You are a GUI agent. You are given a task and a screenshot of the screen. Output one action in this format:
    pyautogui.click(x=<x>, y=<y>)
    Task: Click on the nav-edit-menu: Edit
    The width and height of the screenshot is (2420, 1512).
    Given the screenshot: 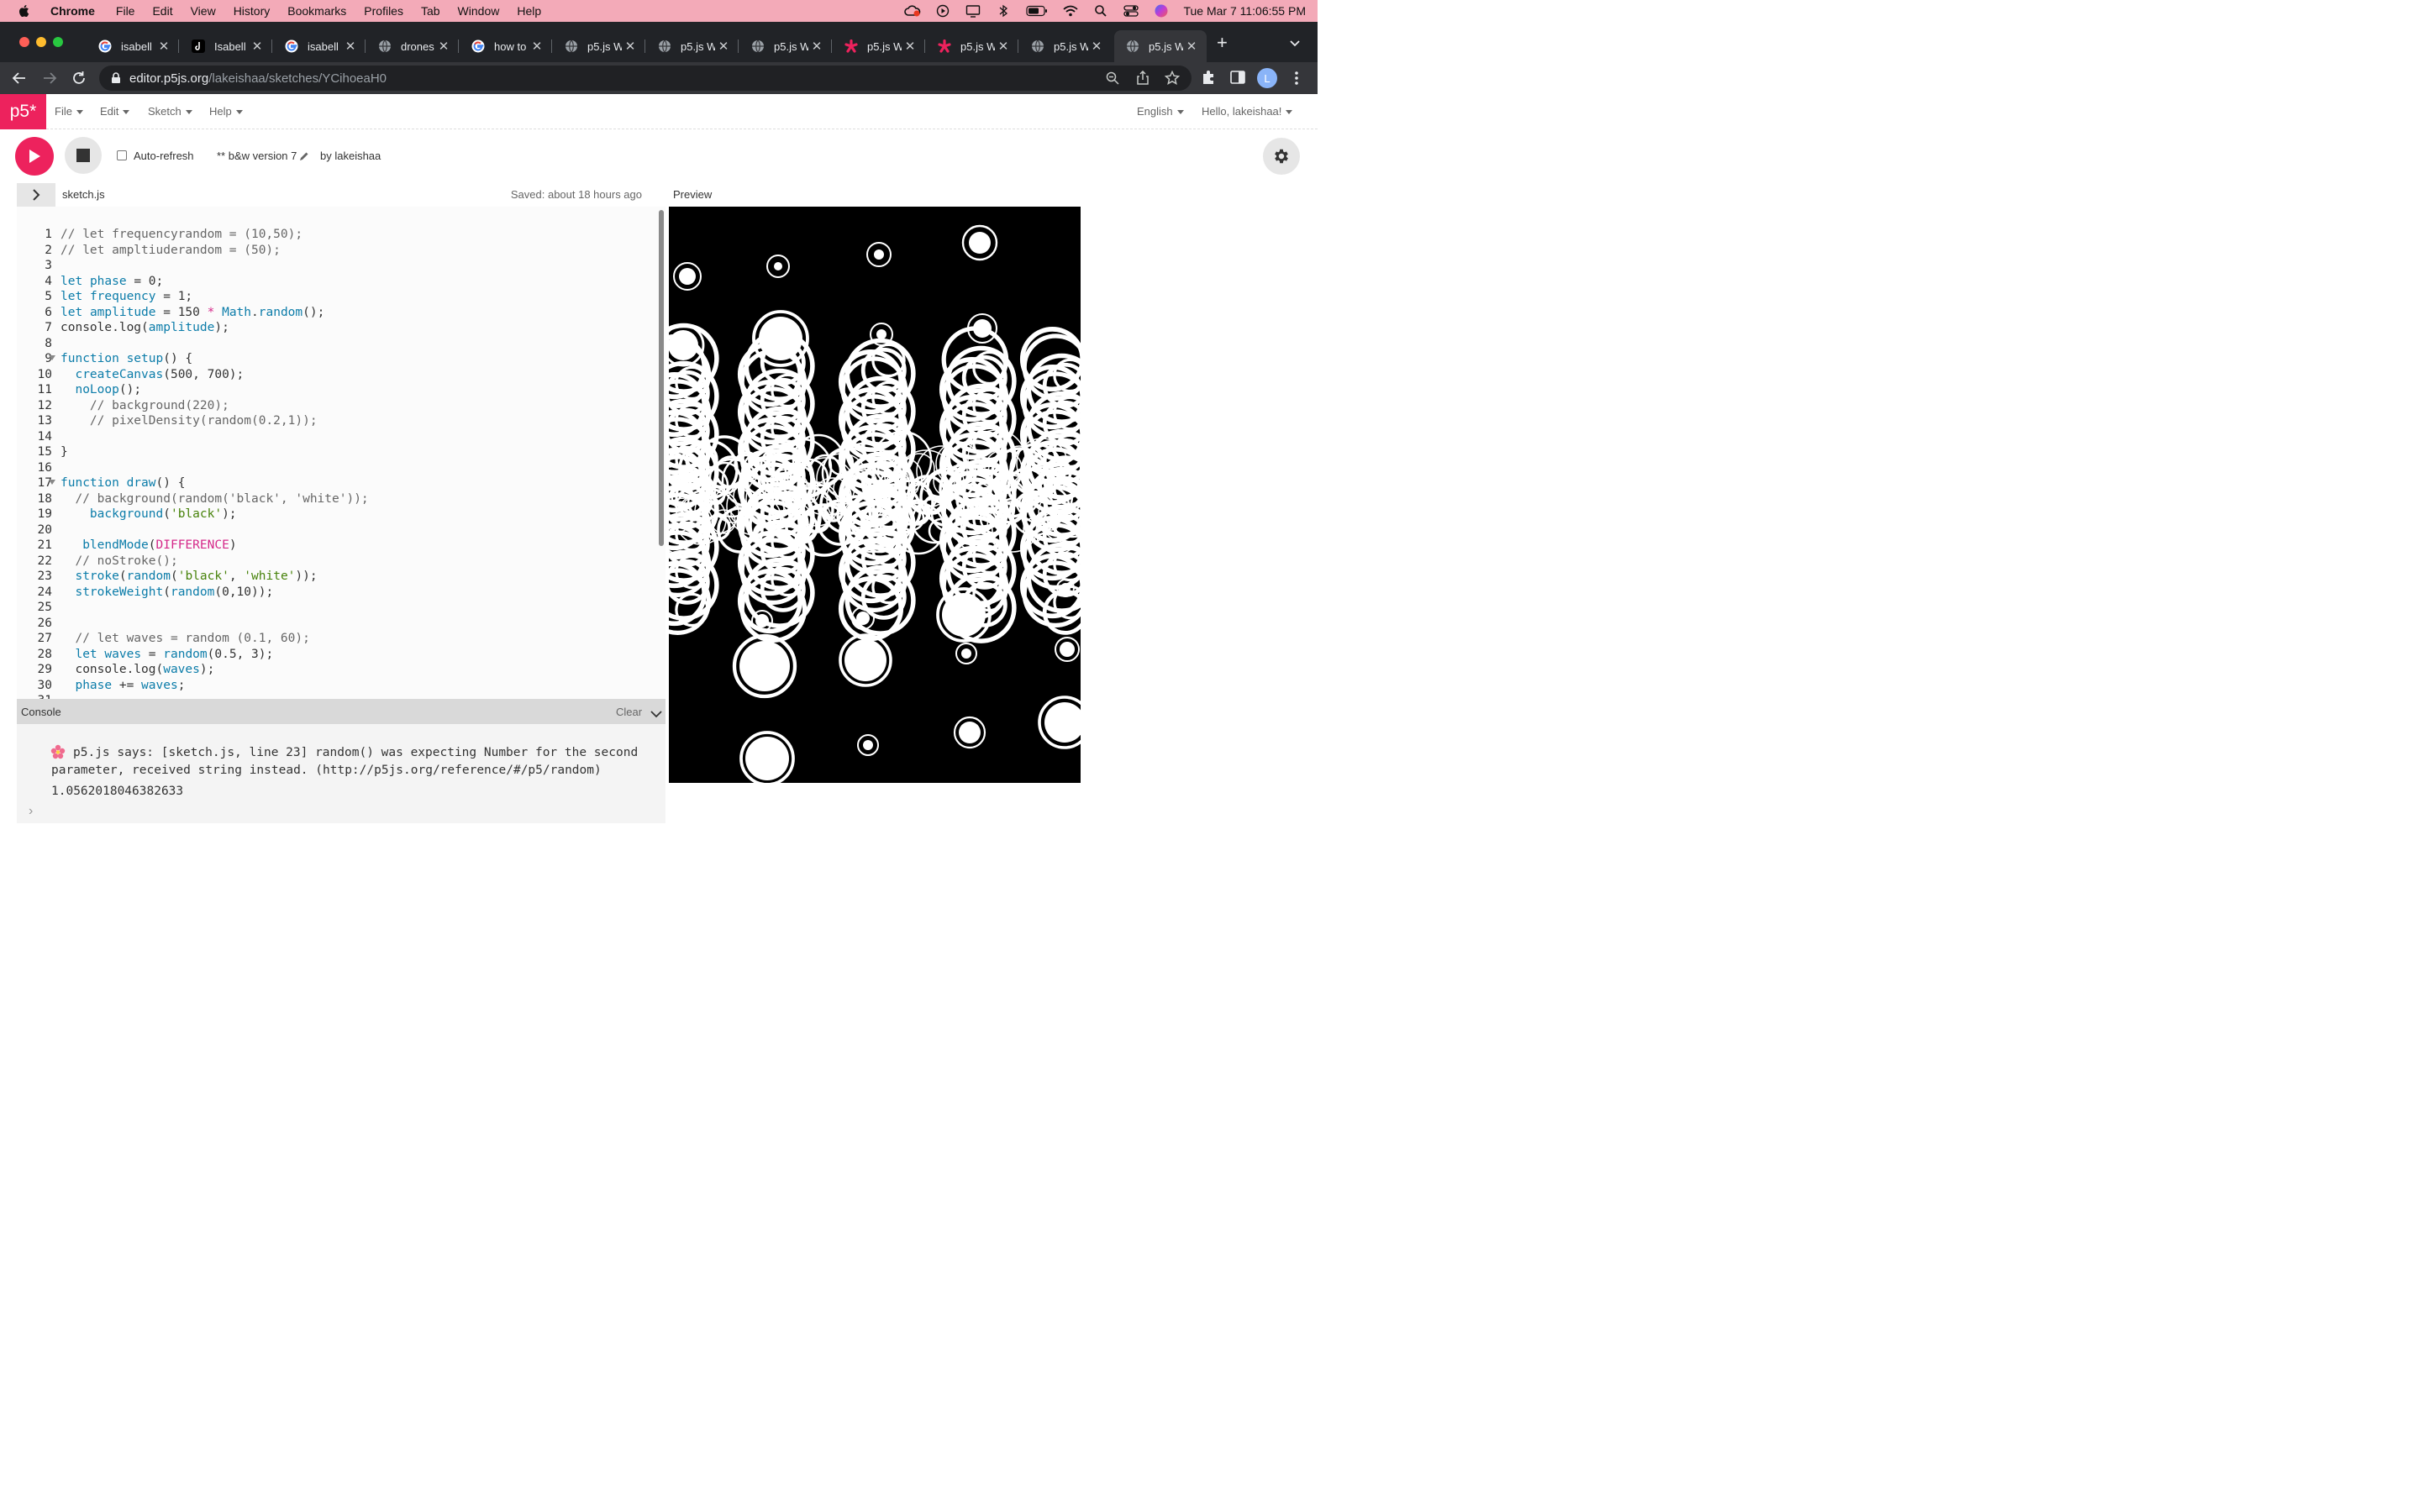 What is the action you would take?
    pyautogui.click(x=115, y=111)
    